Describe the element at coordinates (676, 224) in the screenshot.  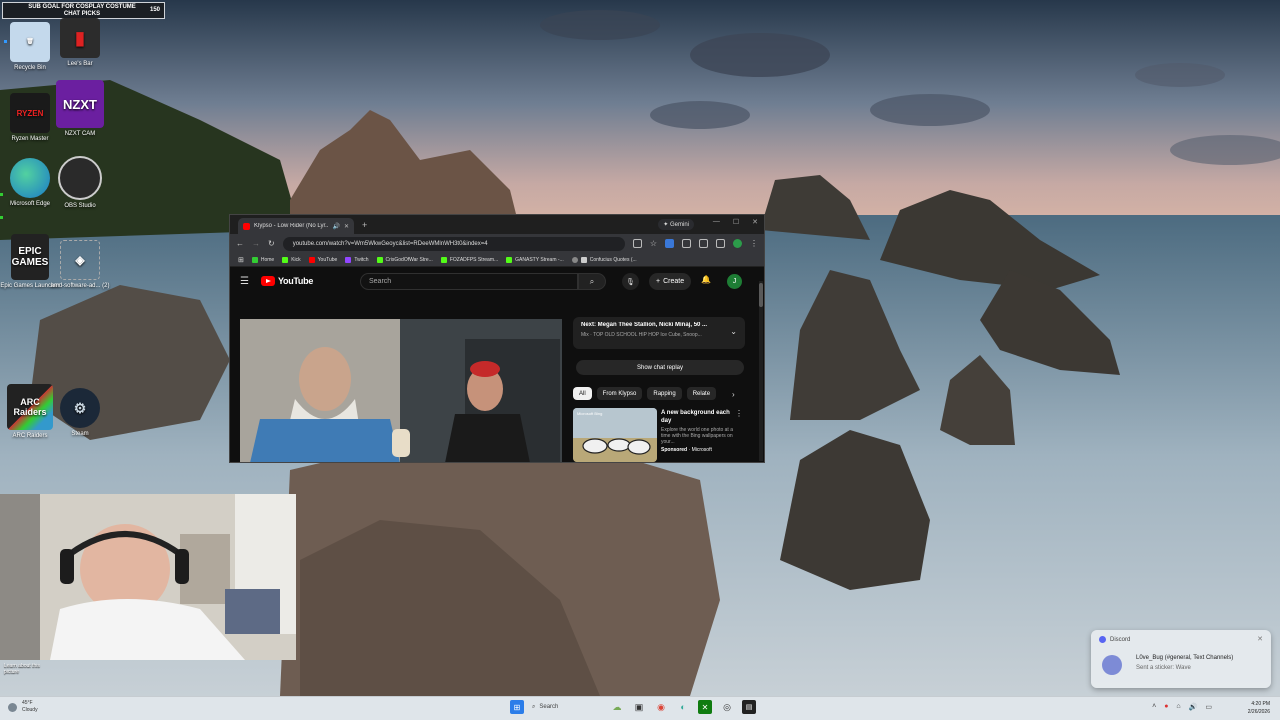
I see `gemini-button: ✦ Gemini` at that location.